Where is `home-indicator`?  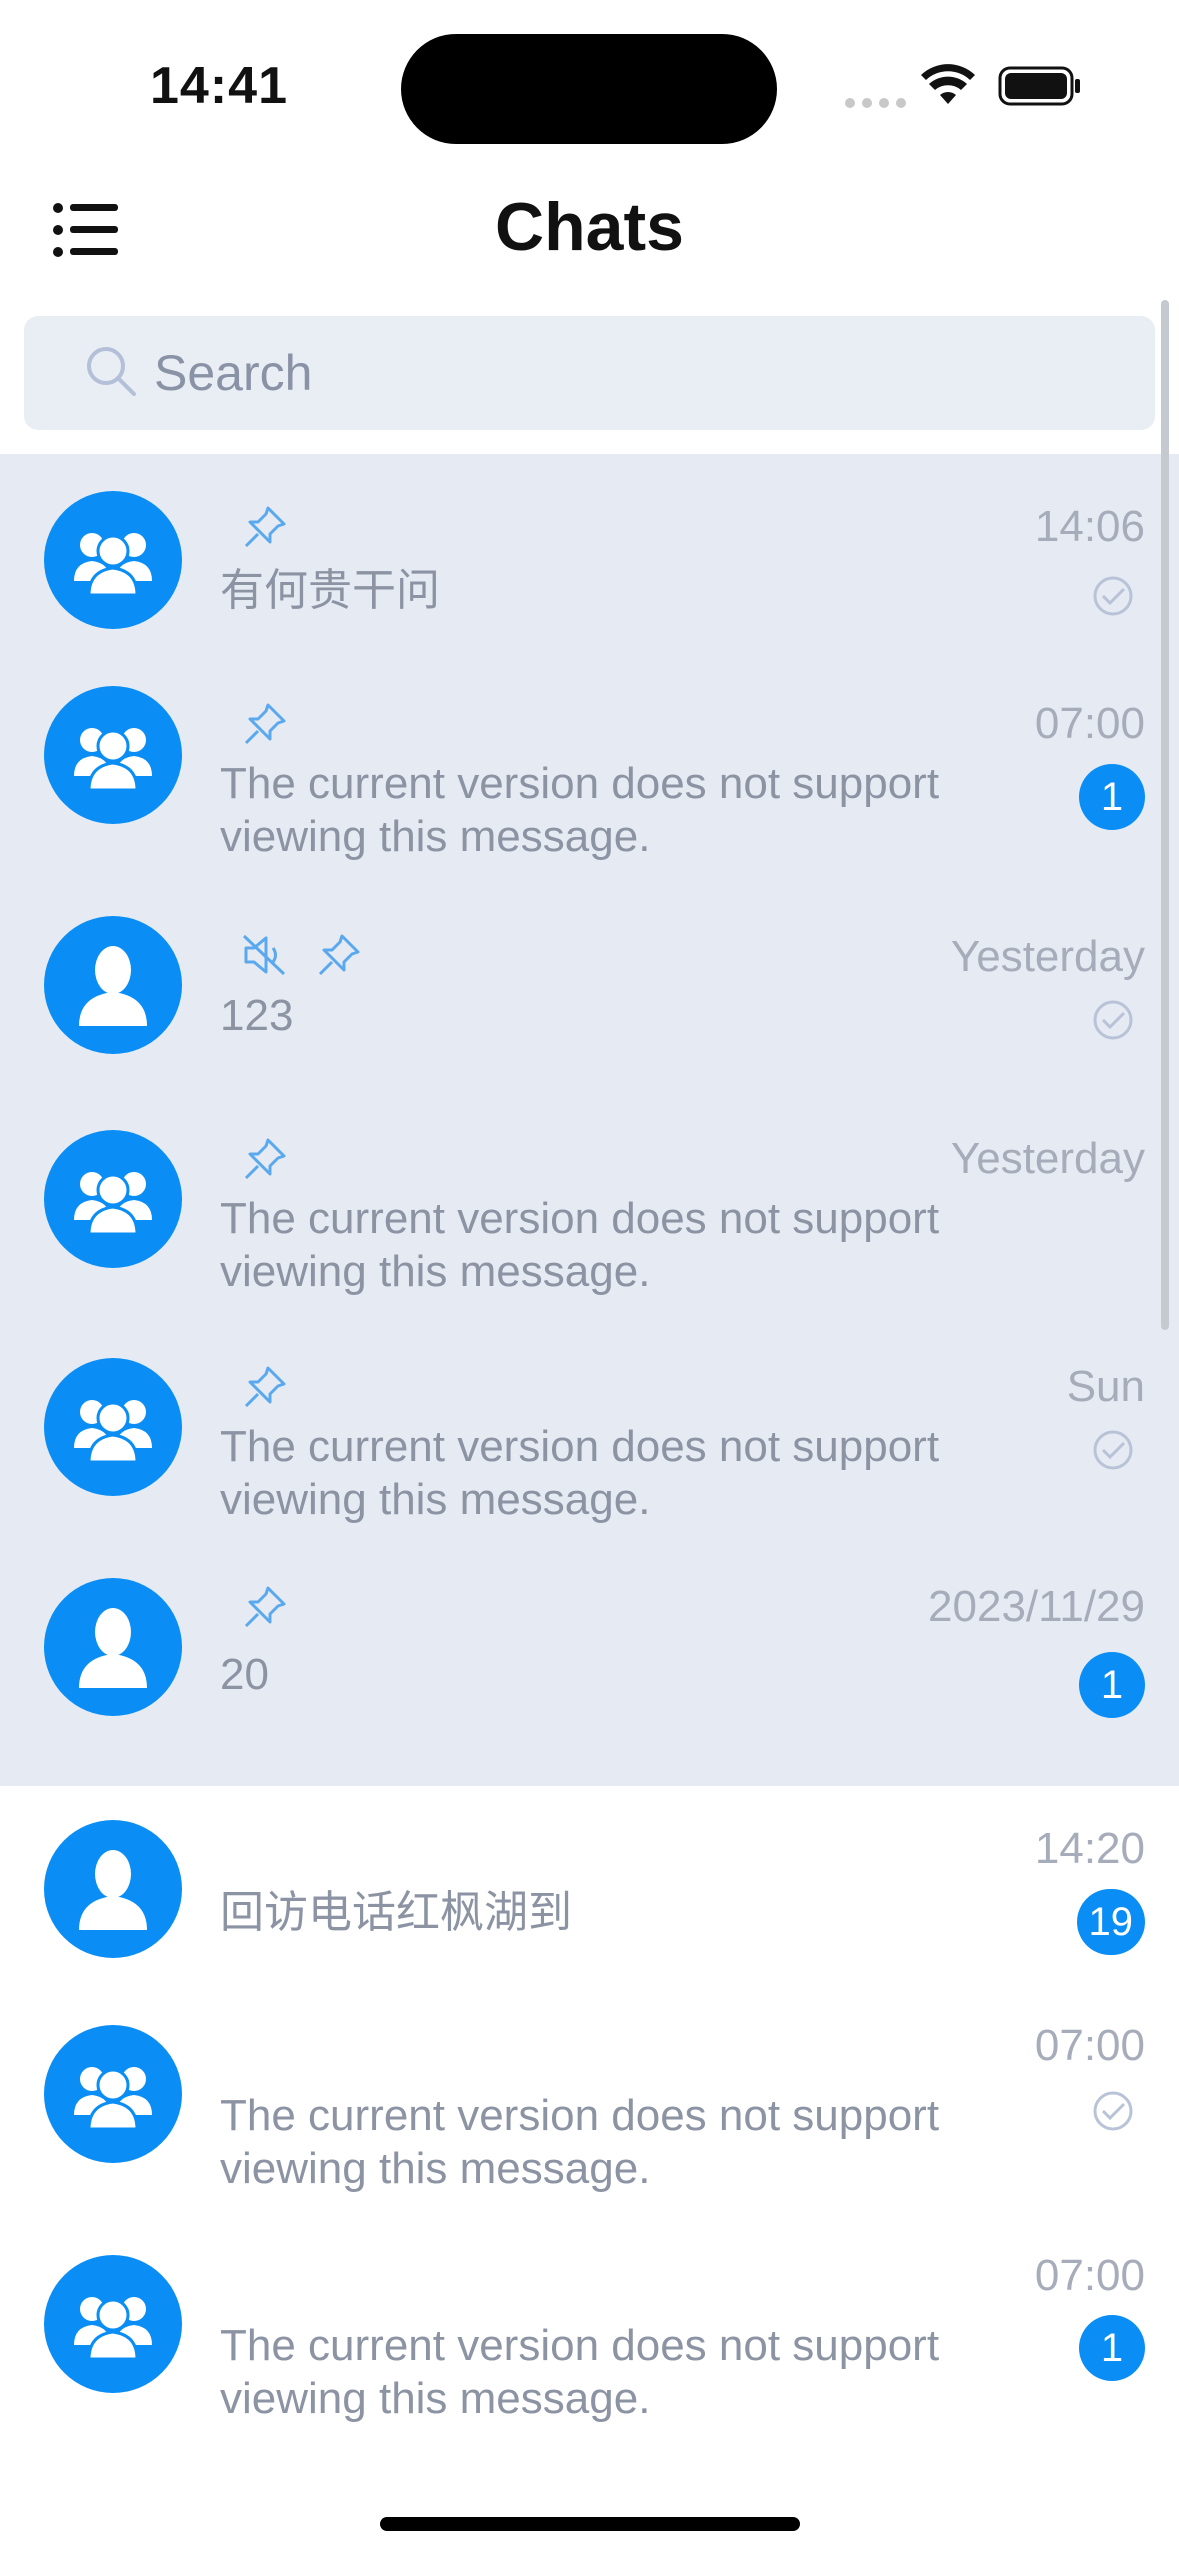 home-indicator is located at coordinates (590, 2524).